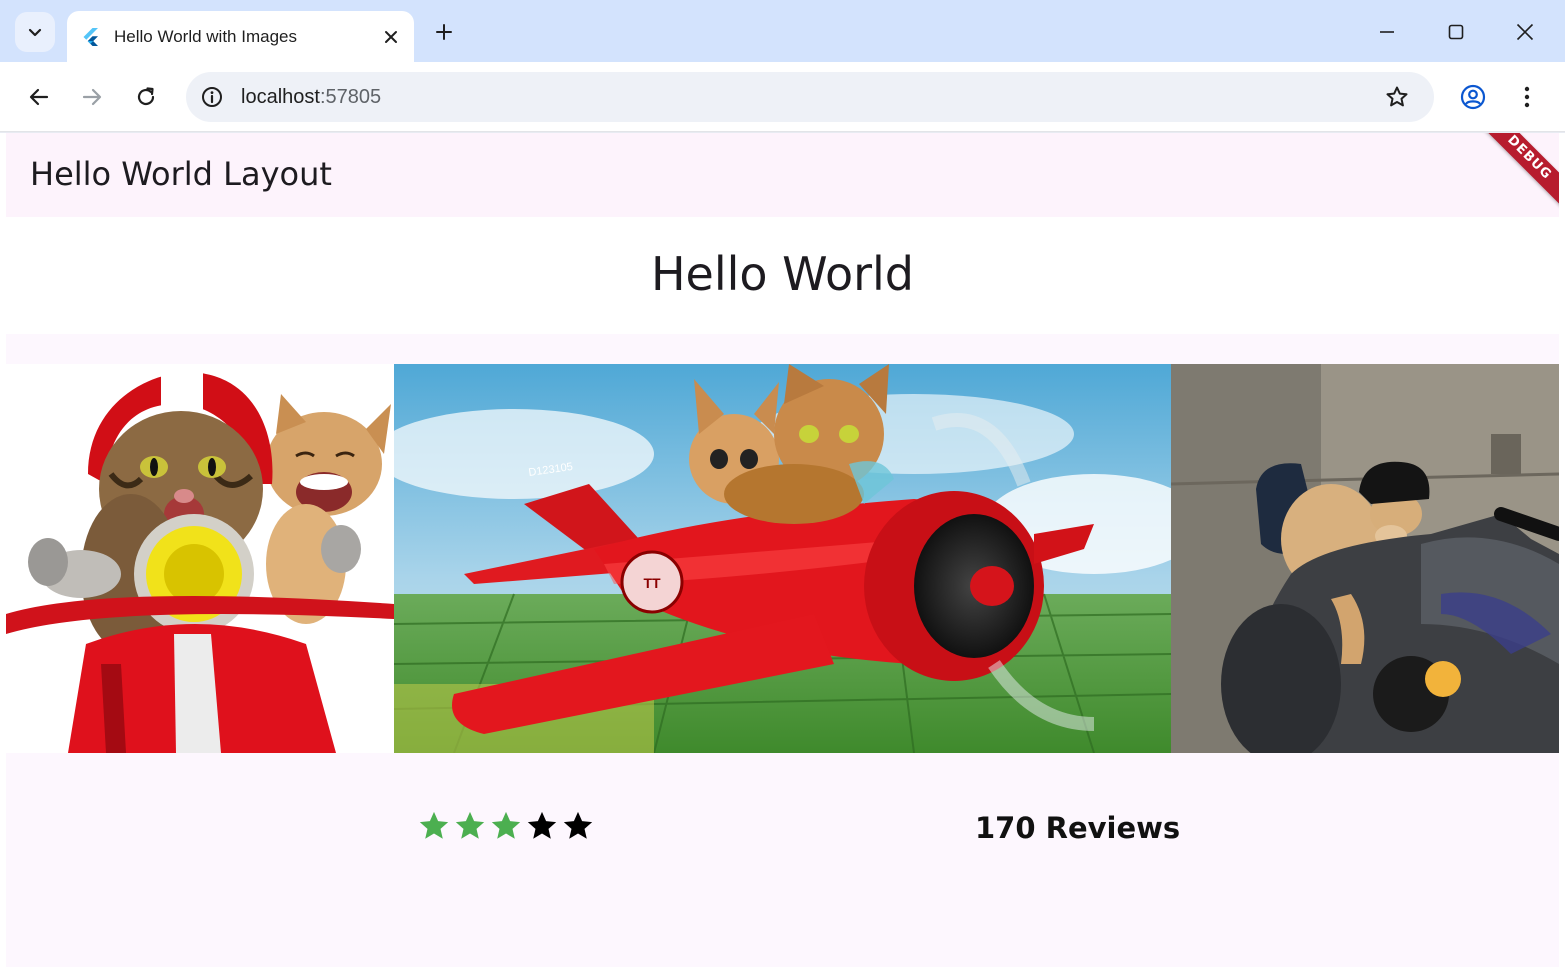 This screenshot has width=1565, height=967. I want to click on plus-icon, so click(444, 32).